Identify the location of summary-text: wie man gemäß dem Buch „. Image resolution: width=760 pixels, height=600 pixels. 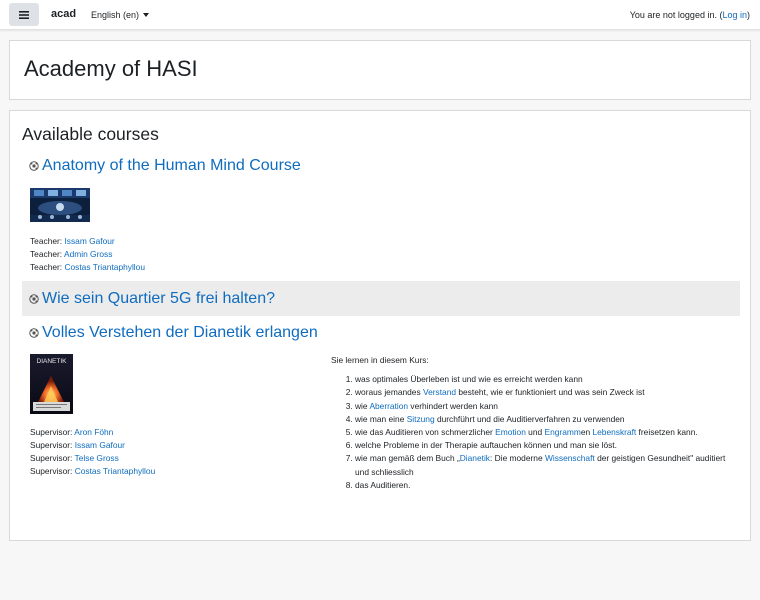
(407, 458).